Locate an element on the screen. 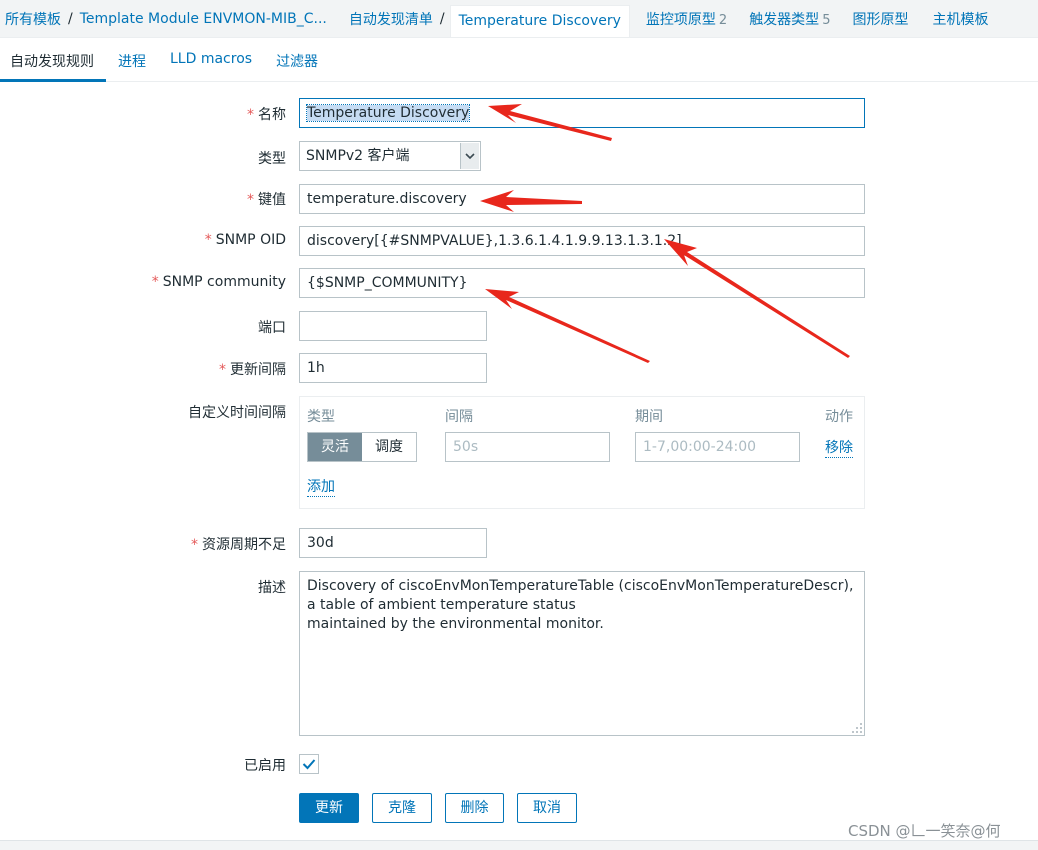  nav-trigger-prototypes-label: 触发器类型 is located at coordinates (784, 19).